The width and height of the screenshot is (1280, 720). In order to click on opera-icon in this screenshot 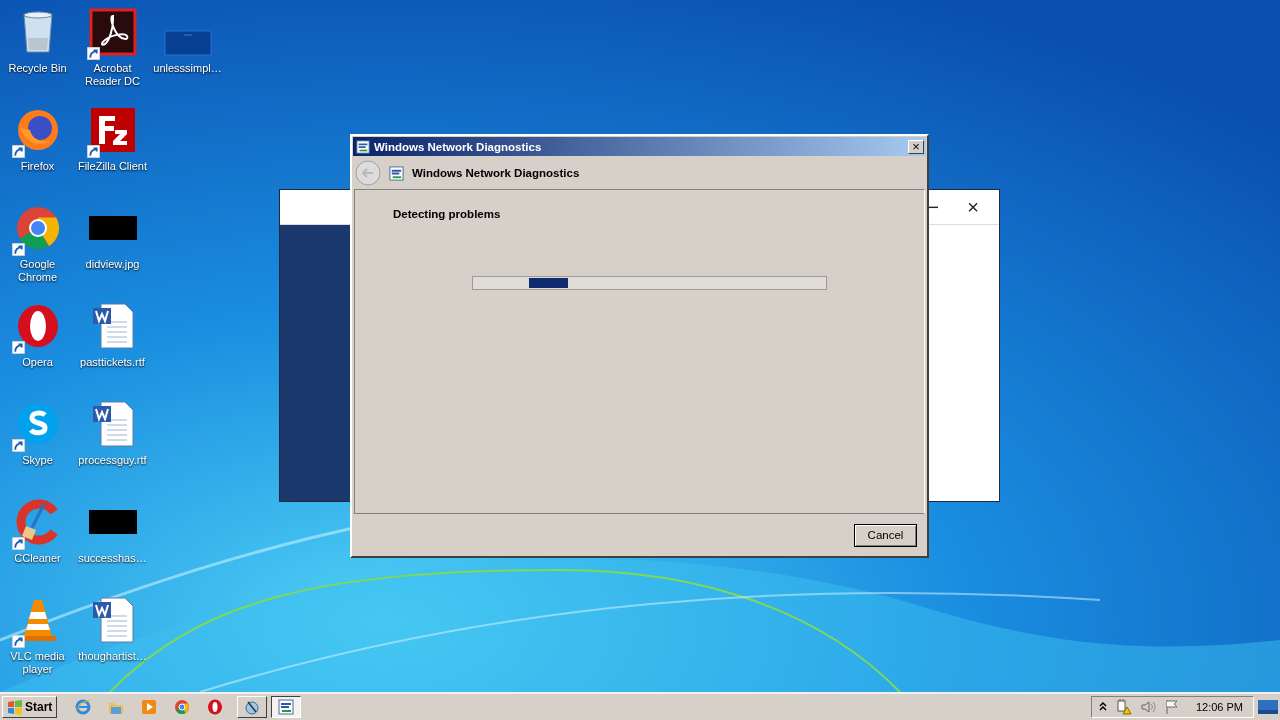, I will do `click(215, 707)`.